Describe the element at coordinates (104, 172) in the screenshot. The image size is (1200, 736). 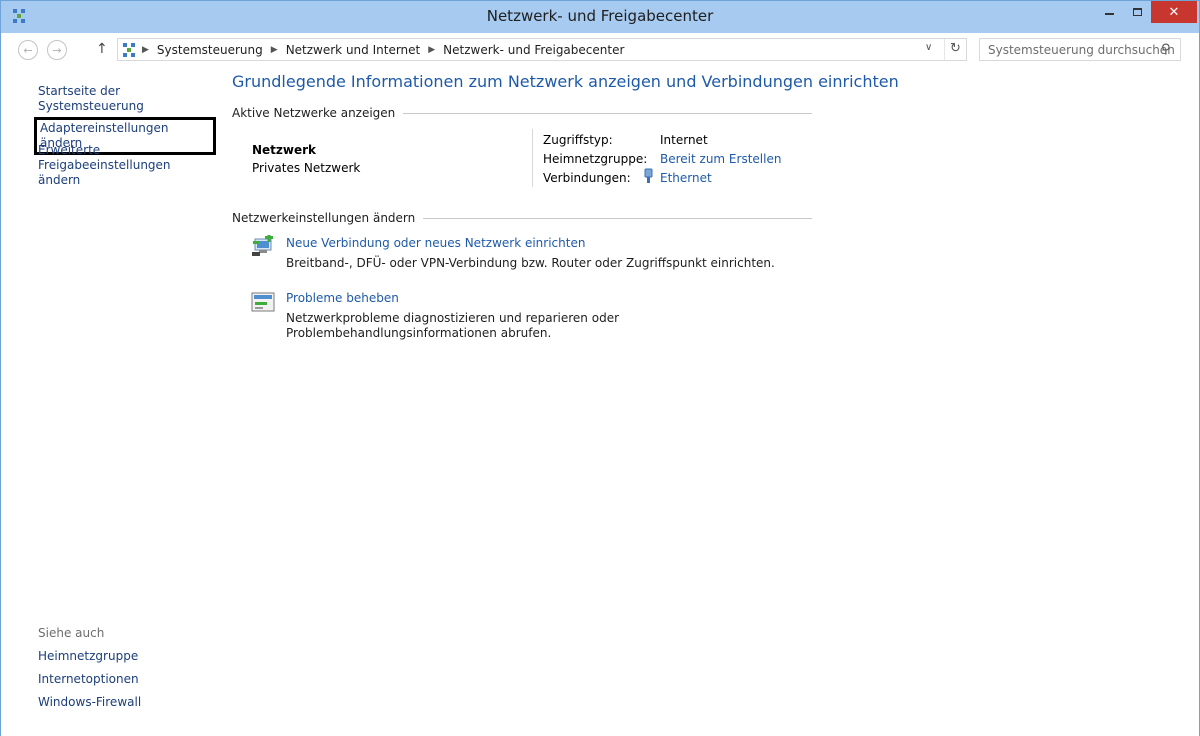
I see `advanced-sharing-line2: Freigabeeinstellungen ändern` at that location.